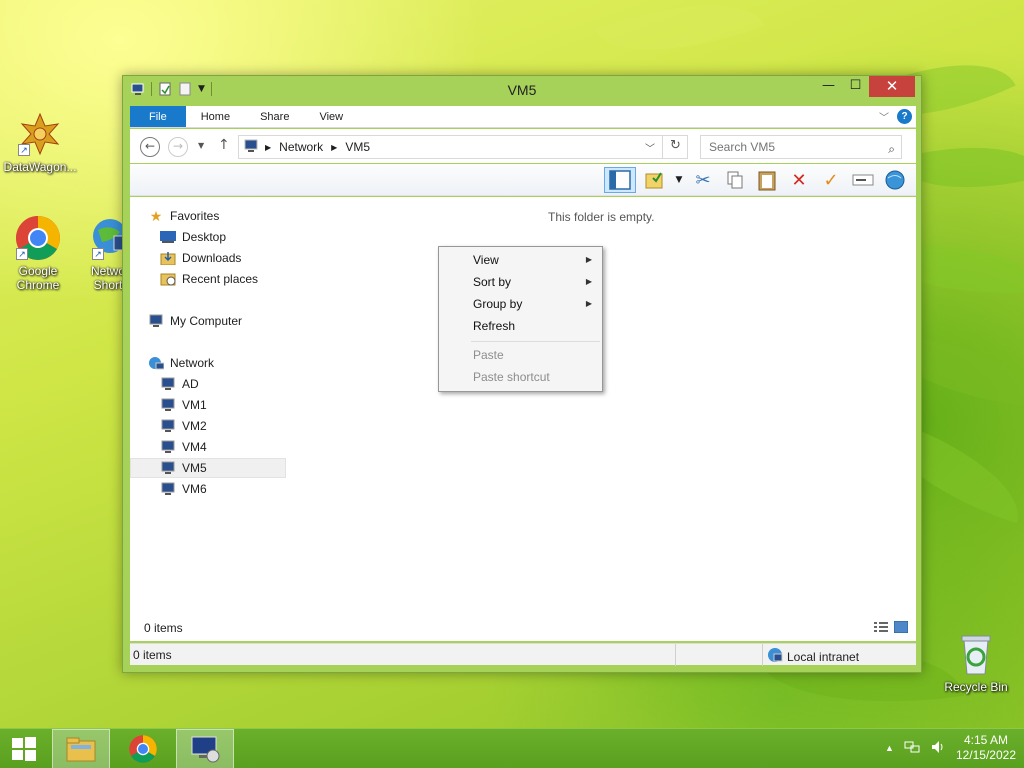  What do you see at coordinates (156, 363) in the screenshot?
I see `network-icon` at bounding box center [156, 363].